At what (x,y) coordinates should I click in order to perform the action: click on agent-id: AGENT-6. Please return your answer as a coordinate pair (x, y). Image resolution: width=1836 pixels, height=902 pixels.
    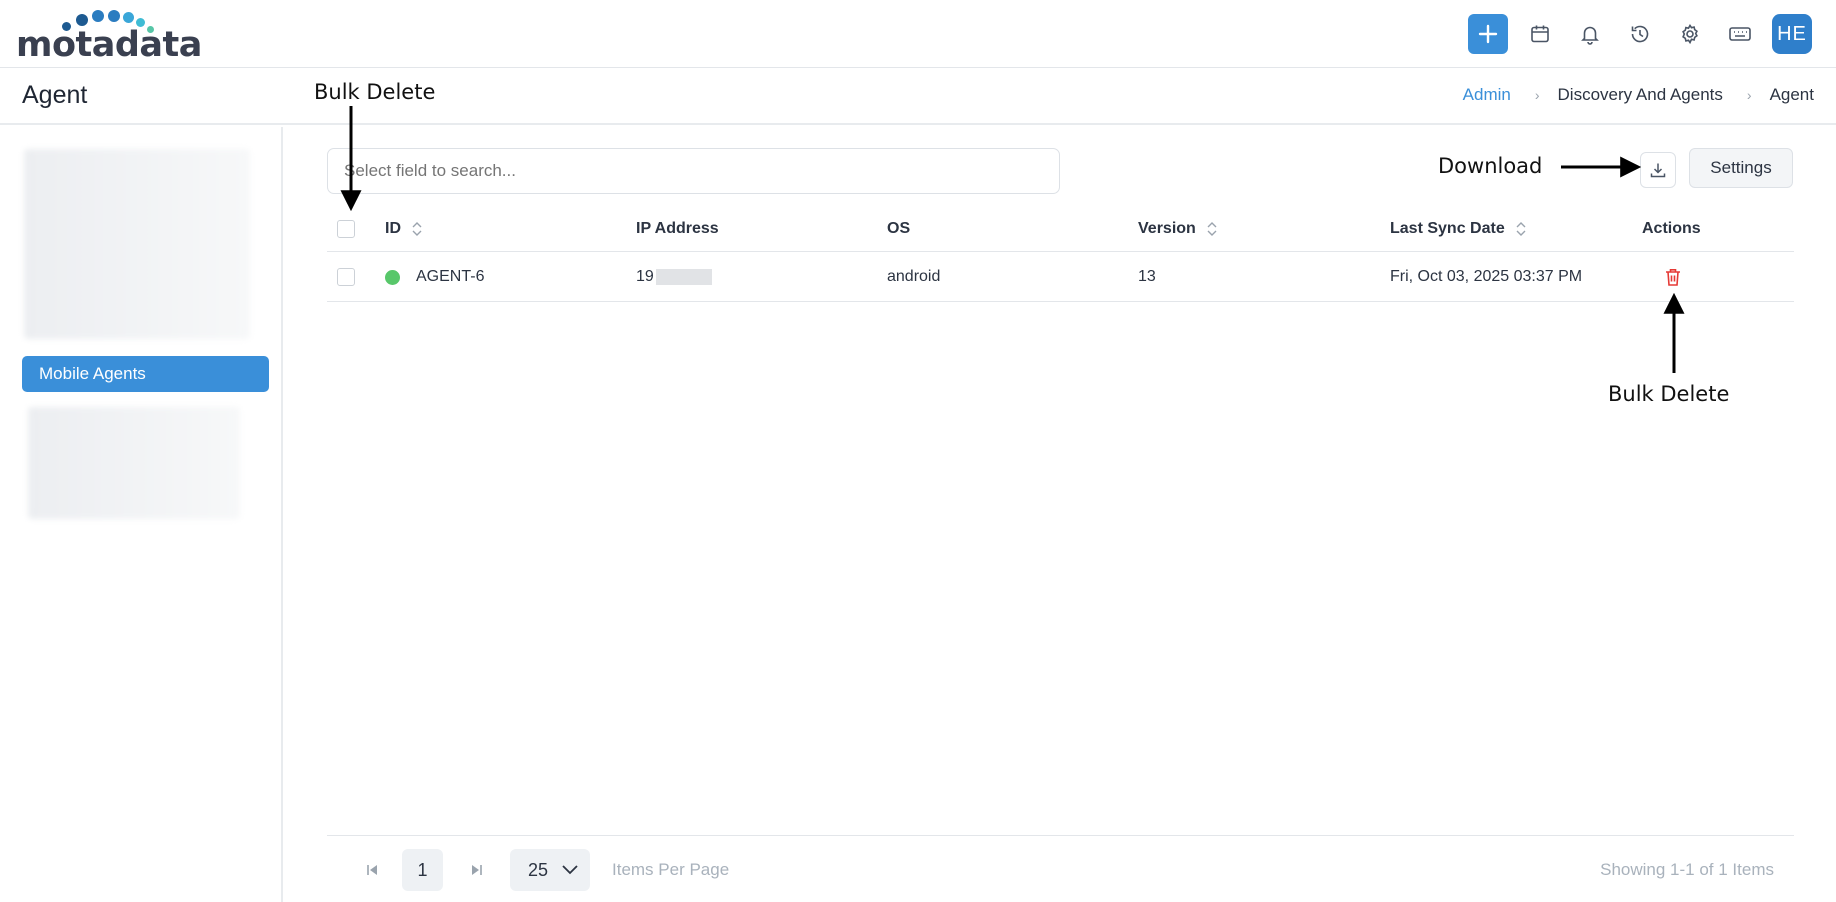
    Looking at the image, I should click on (450, 277).